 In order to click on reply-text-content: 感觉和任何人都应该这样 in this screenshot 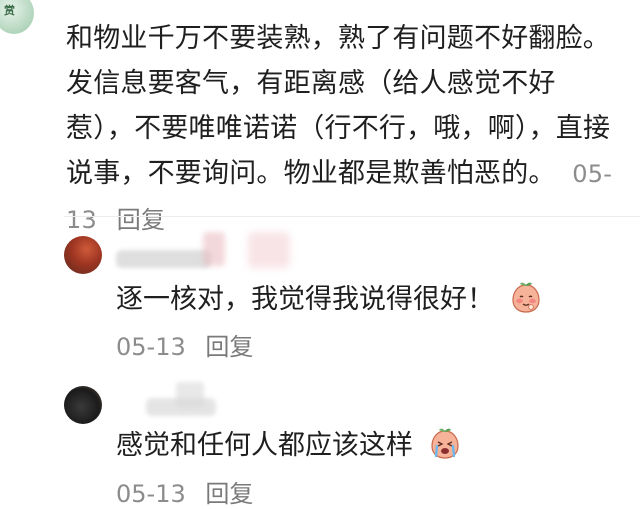, I will do `click(264, 445)`.